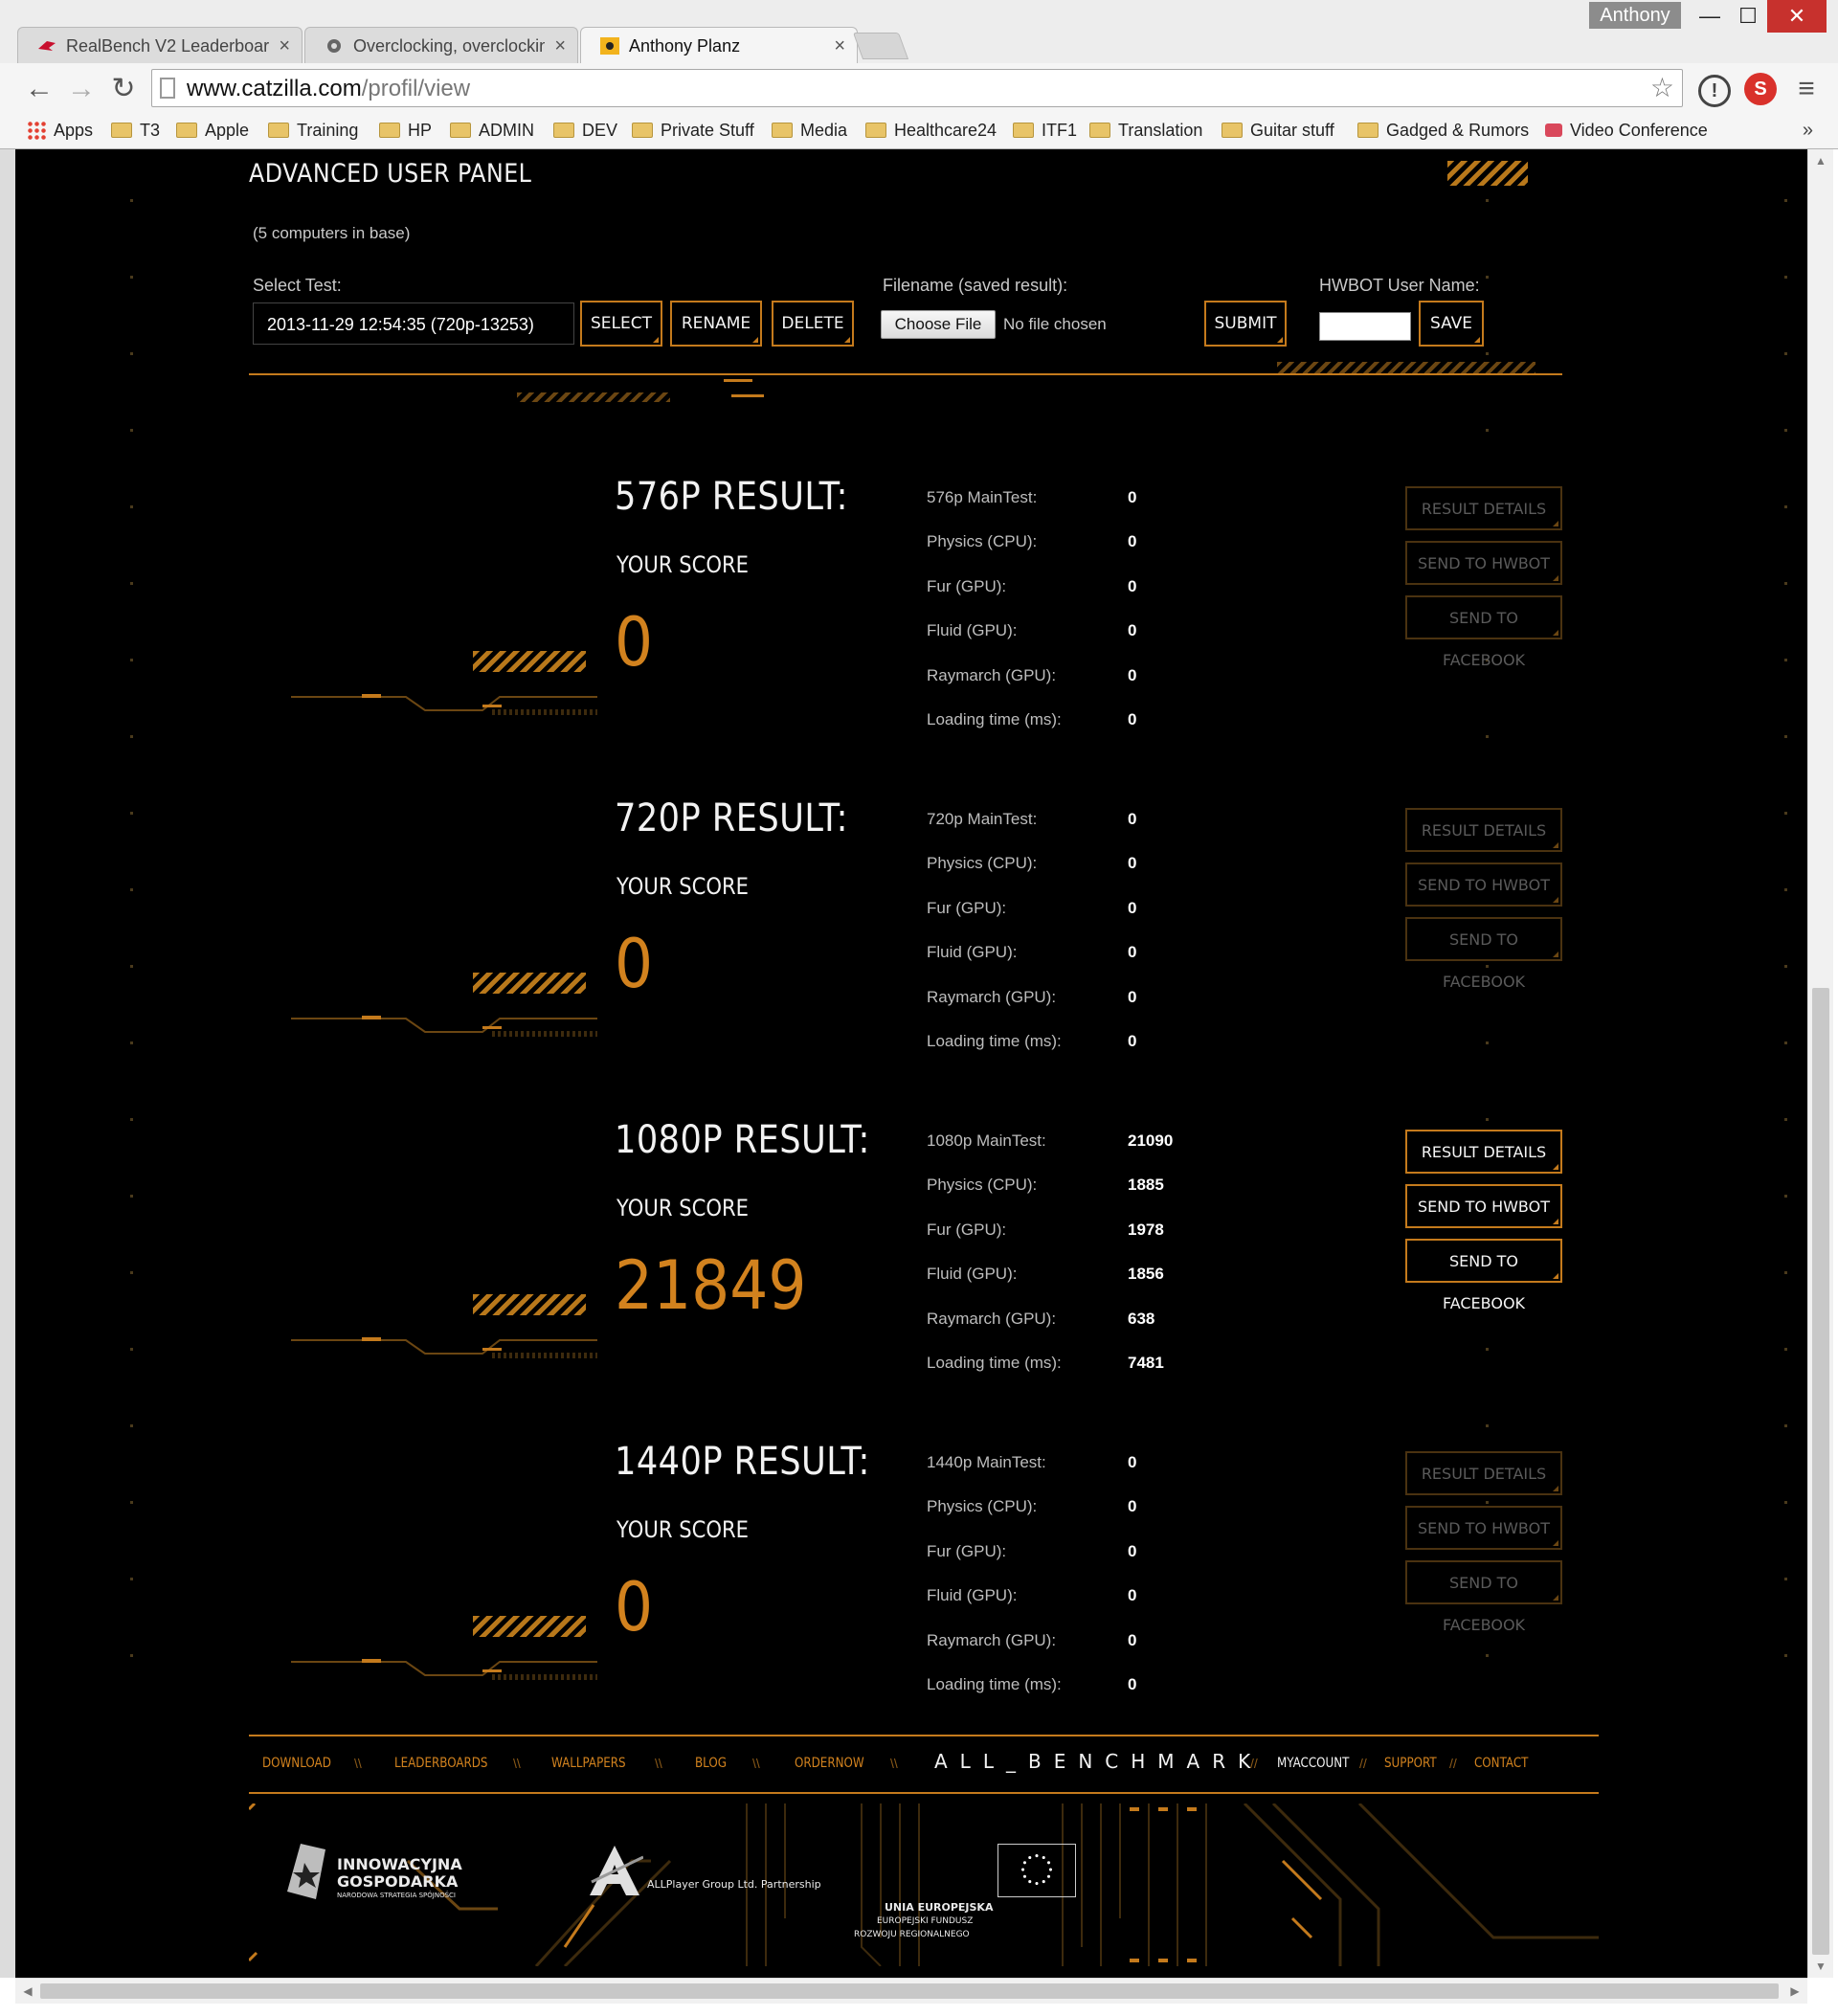 The height and width of the screenshot is (2016, 1838). Describe the element at coordinates (829, 1764) in the screenshot. I see `footer-link-ordernow: ORDERNOW` at that location.